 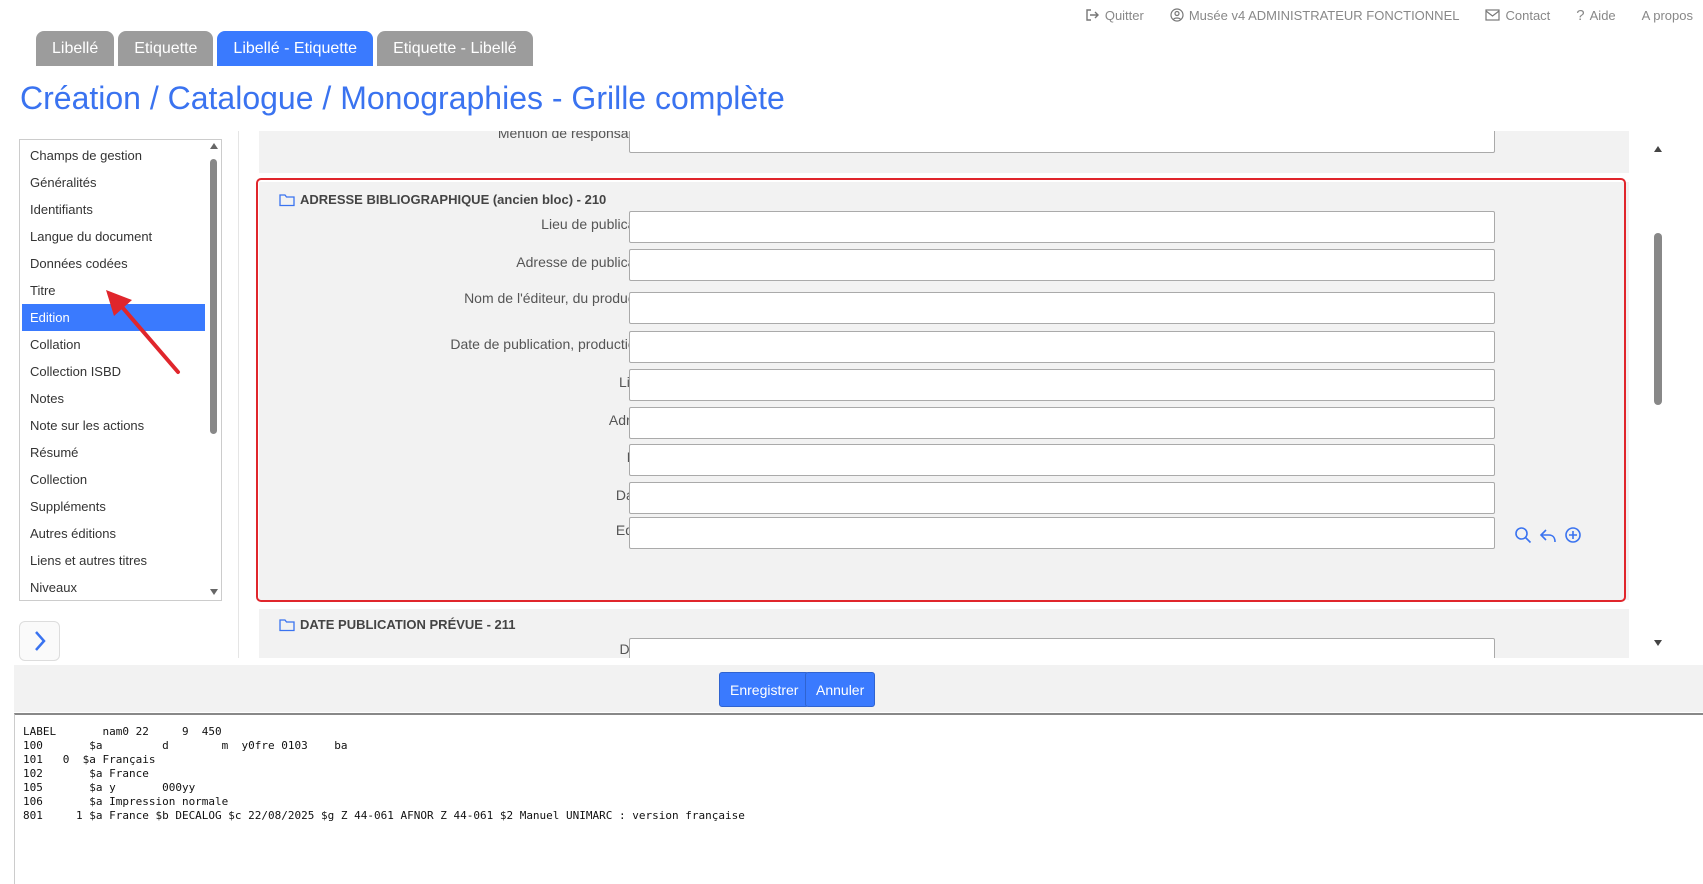 I want to click on sidebar-item: Niveaux, so click(x=113, y=587).